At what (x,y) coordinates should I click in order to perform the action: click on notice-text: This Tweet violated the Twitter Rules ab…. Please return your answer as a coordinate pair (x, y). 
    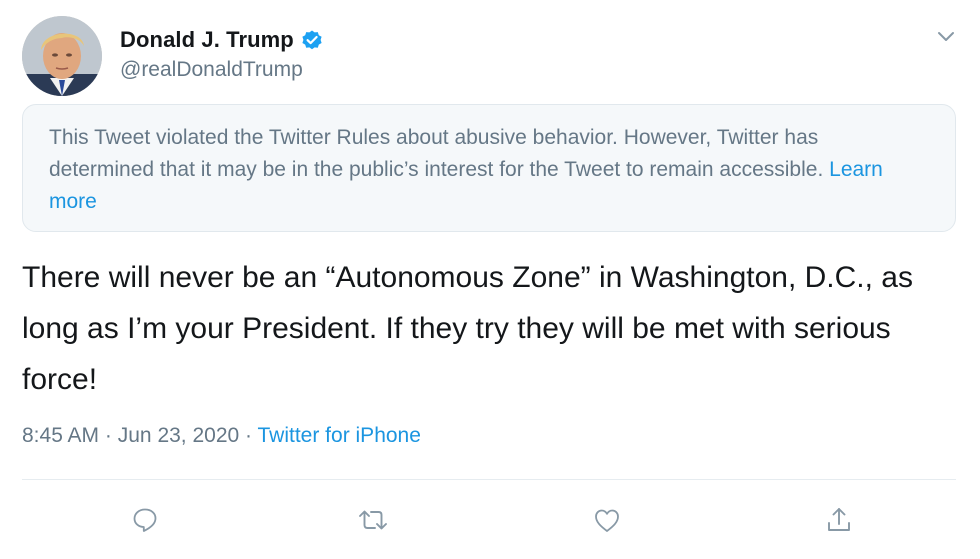
    Looking at the image, I should click on (436, 153).